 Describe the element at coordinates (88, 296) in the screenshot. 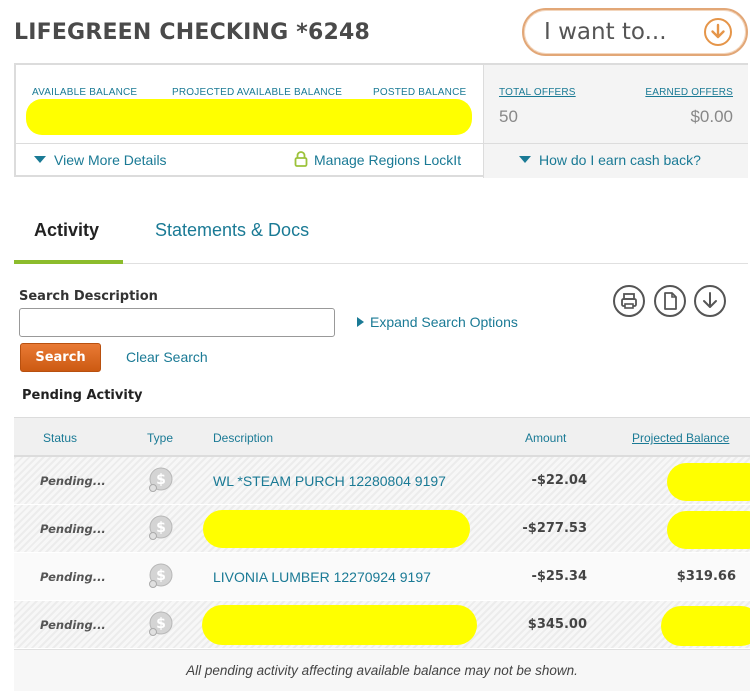

I see `search-description-label: Search Description` at that location.